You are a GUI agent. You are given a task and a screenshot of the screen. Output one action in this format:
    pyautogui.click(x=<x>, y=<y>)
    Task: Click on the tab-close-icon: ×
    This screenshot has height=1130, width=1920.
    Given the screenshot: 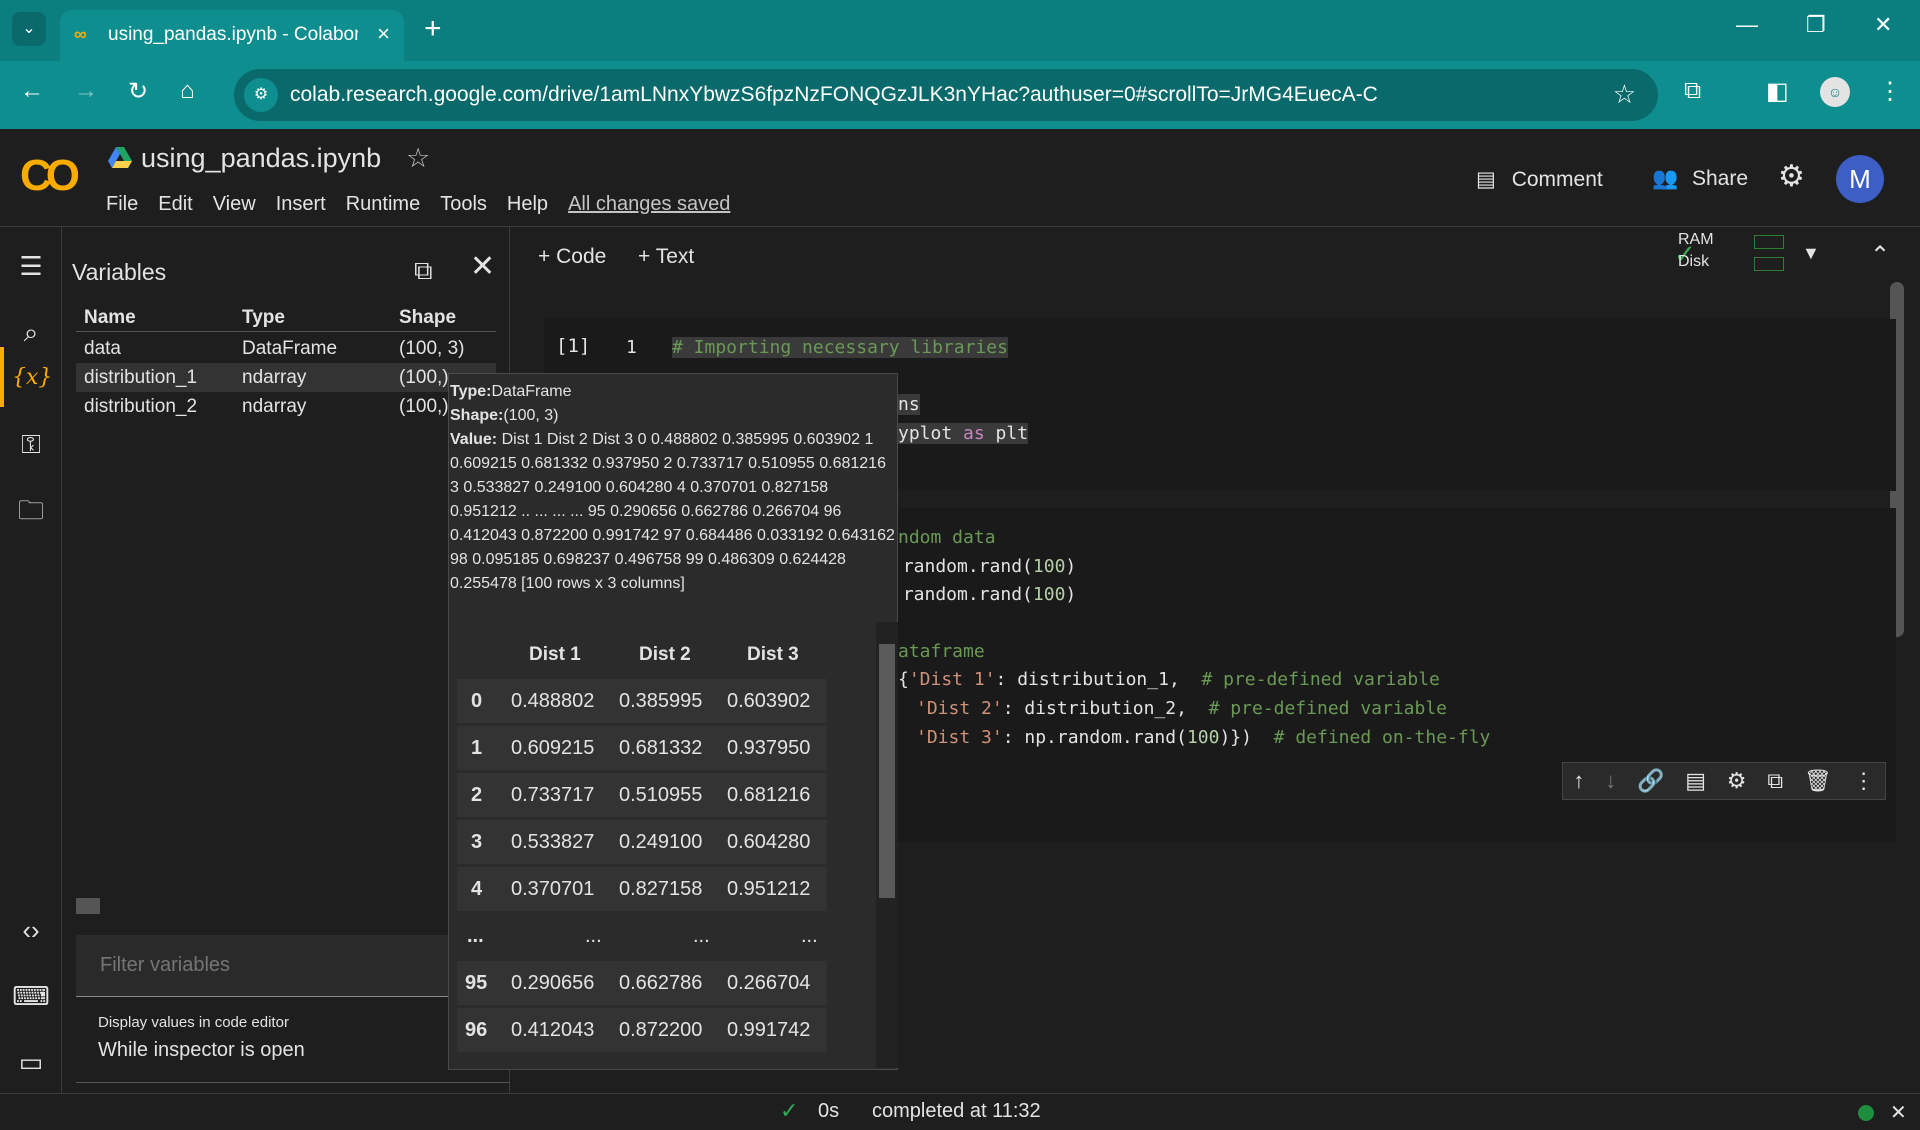 What is the action you would take?
    pyautogui.click(x=383, y=34)
    